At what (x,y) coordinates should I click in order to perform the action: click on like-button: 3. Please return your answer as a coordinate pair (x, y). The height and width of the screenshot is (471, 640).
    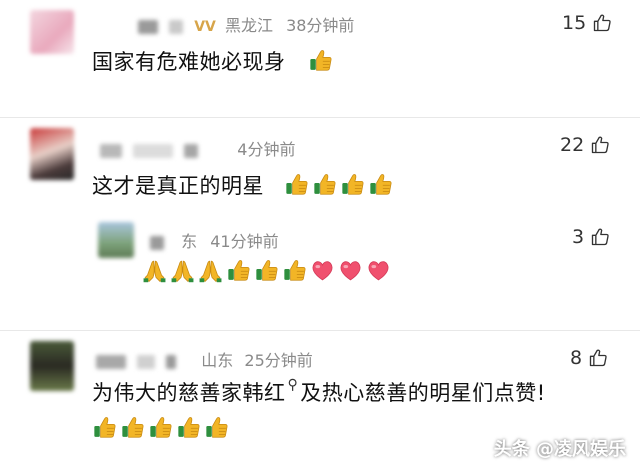
    Looking at the image, I should click on (591, 237).